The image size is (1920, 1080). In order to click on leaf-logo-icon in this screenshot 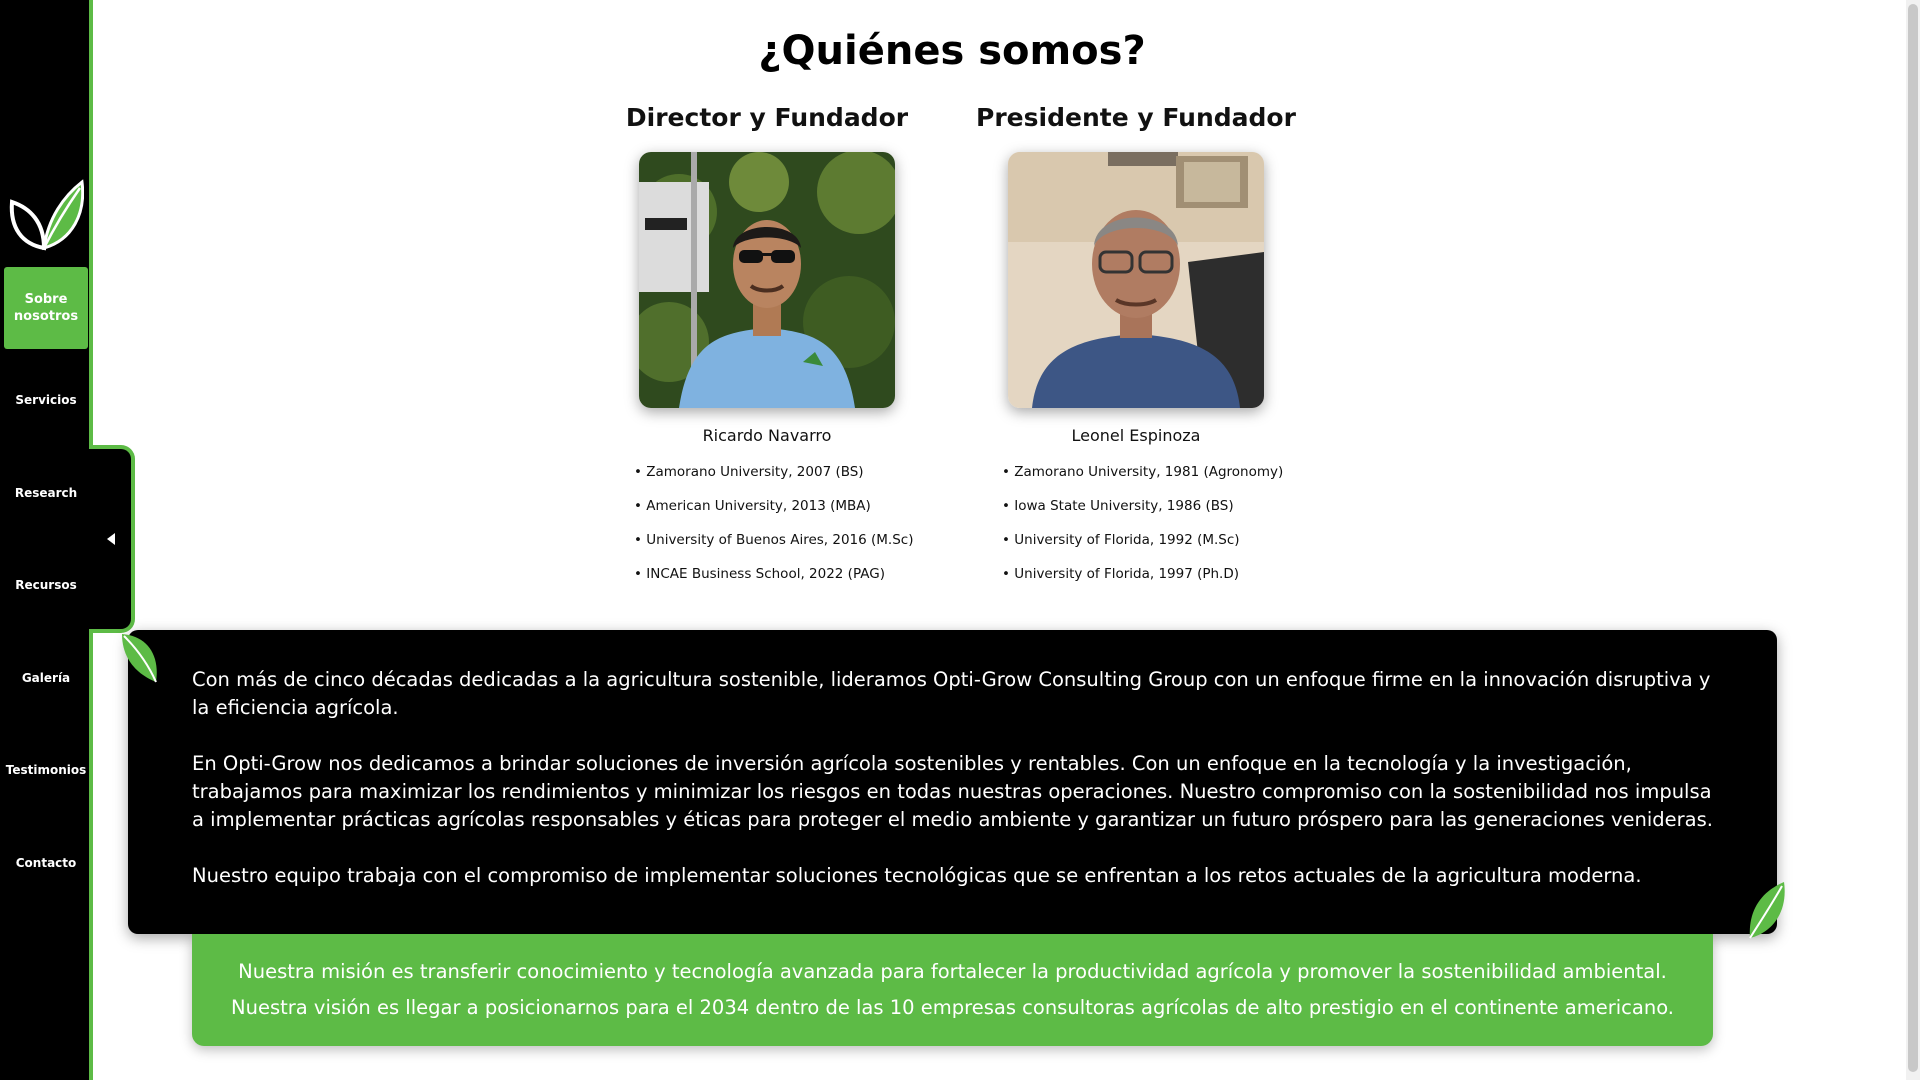, I will do `click(46, 215)`.